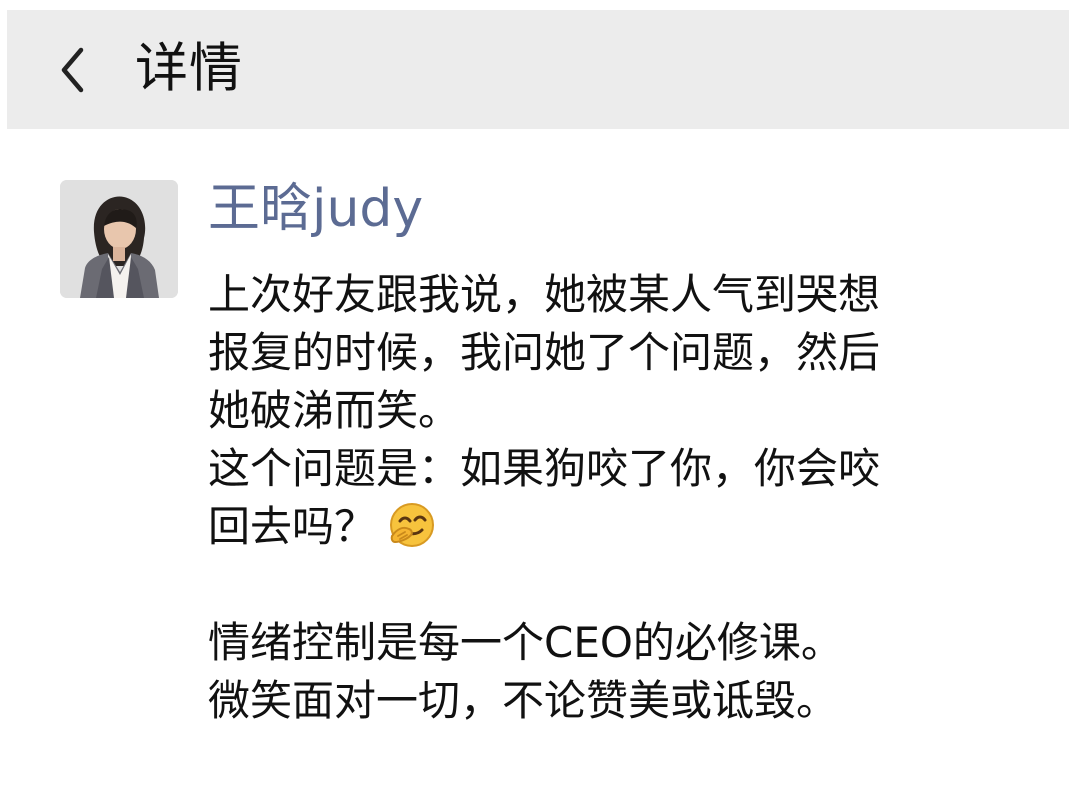 This screenshot has height=789, width=1080. I want to click on post-blank-line, so click(628, 585).